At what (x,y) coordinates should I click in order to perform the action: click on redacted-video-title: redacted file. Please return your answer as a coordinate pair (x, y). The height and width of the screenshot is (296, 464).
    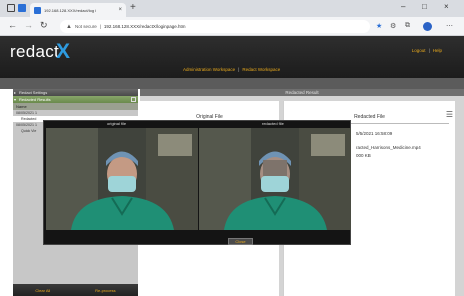
    Looking at the image, I should click on (273, 123).